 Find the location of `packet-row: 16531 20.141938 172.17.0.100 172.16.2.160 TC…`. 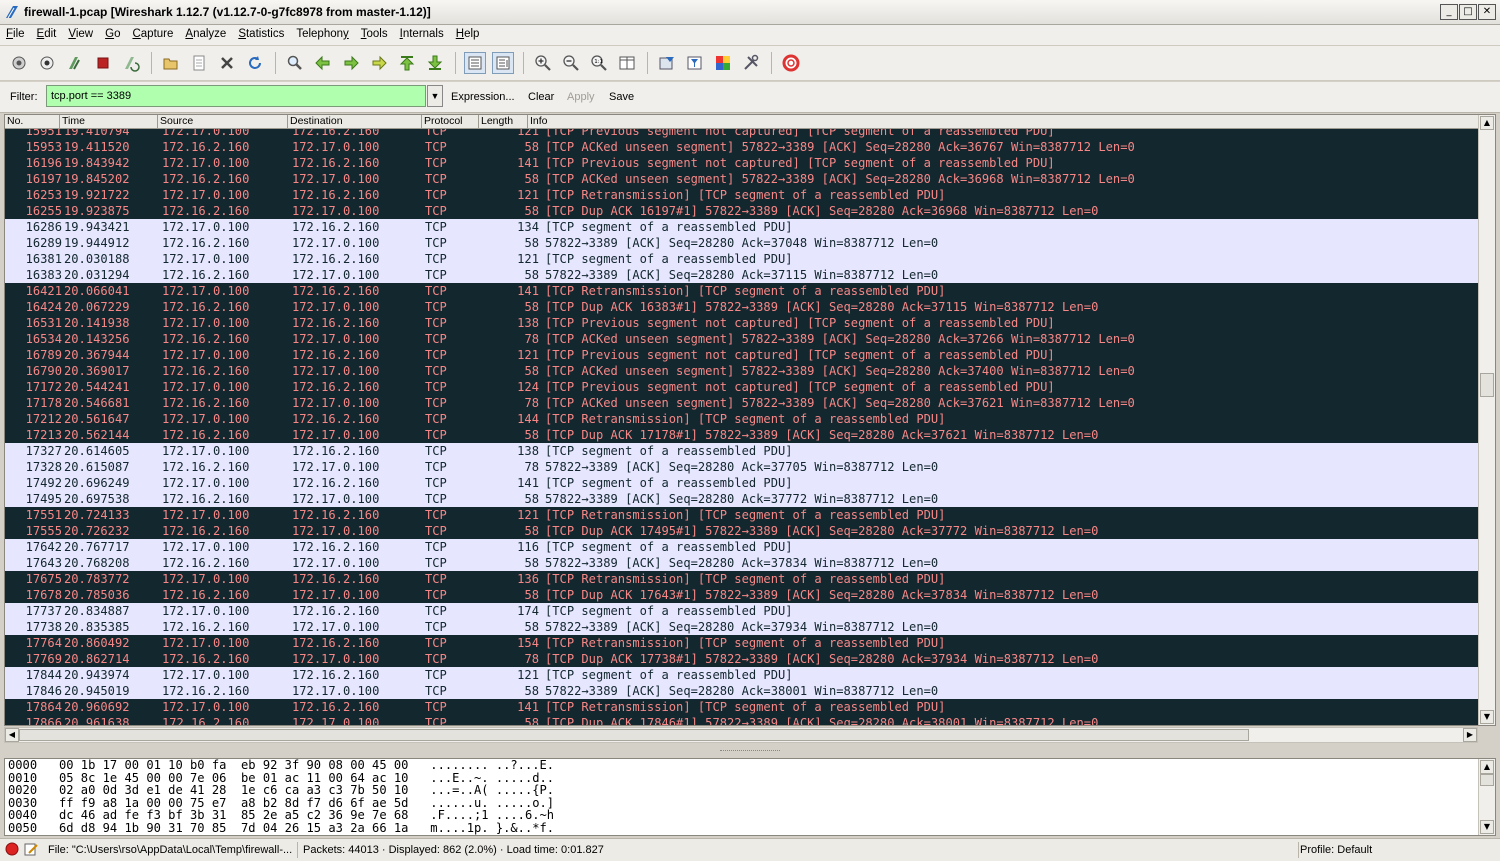

packet-row: 16531 20.141938 172.17.0.100 172.16.2.160 TC… is located at coordinates (742, 323).